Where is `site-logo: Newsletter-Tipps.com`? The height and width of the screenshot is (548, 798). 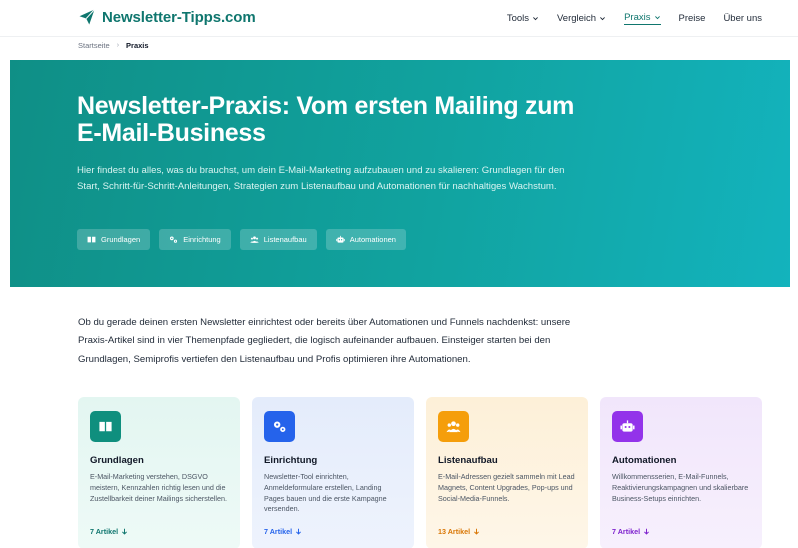 site-logo: Newsletter-Tipps.com is located at coordinates (167, 17).